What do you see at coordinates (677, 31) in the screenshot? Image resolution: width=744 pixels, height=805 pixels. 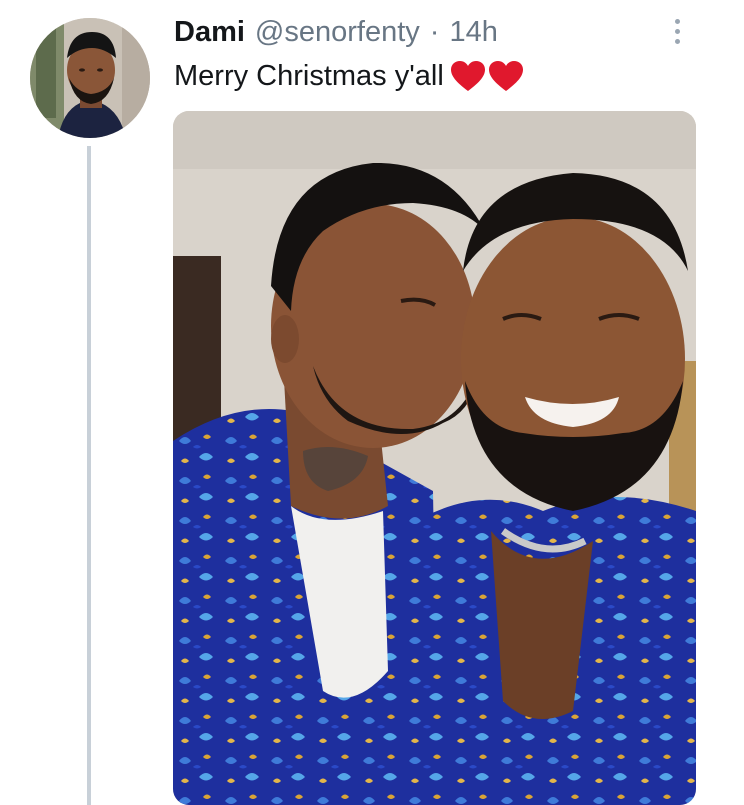 I see `more-vertical-icon` at bounding box center [677, 31].